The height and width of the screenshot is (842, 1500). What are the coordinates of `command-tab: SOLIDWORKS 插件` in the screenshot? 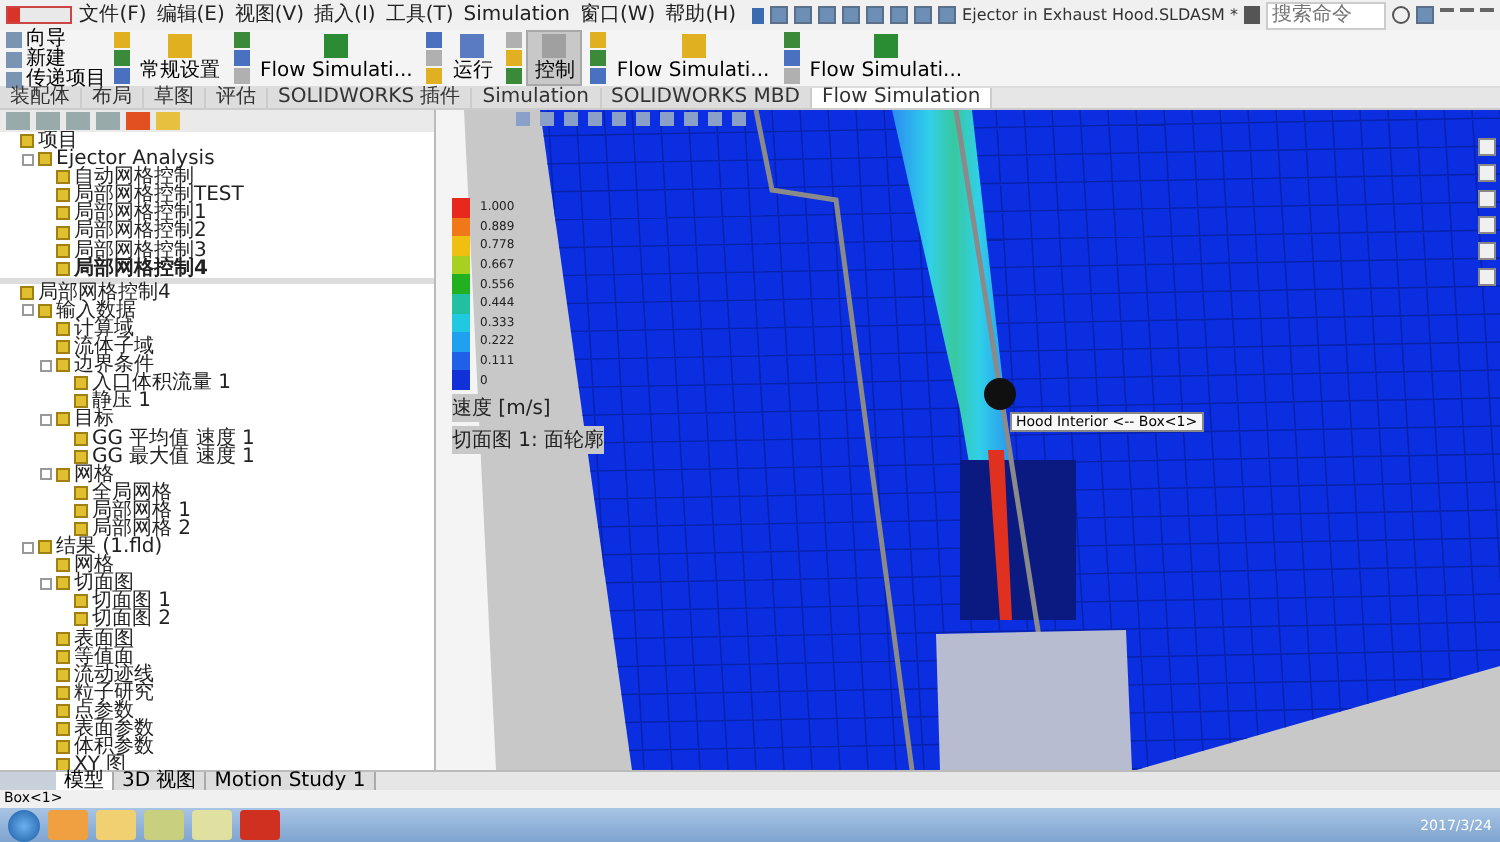 It's located at (370, 98).